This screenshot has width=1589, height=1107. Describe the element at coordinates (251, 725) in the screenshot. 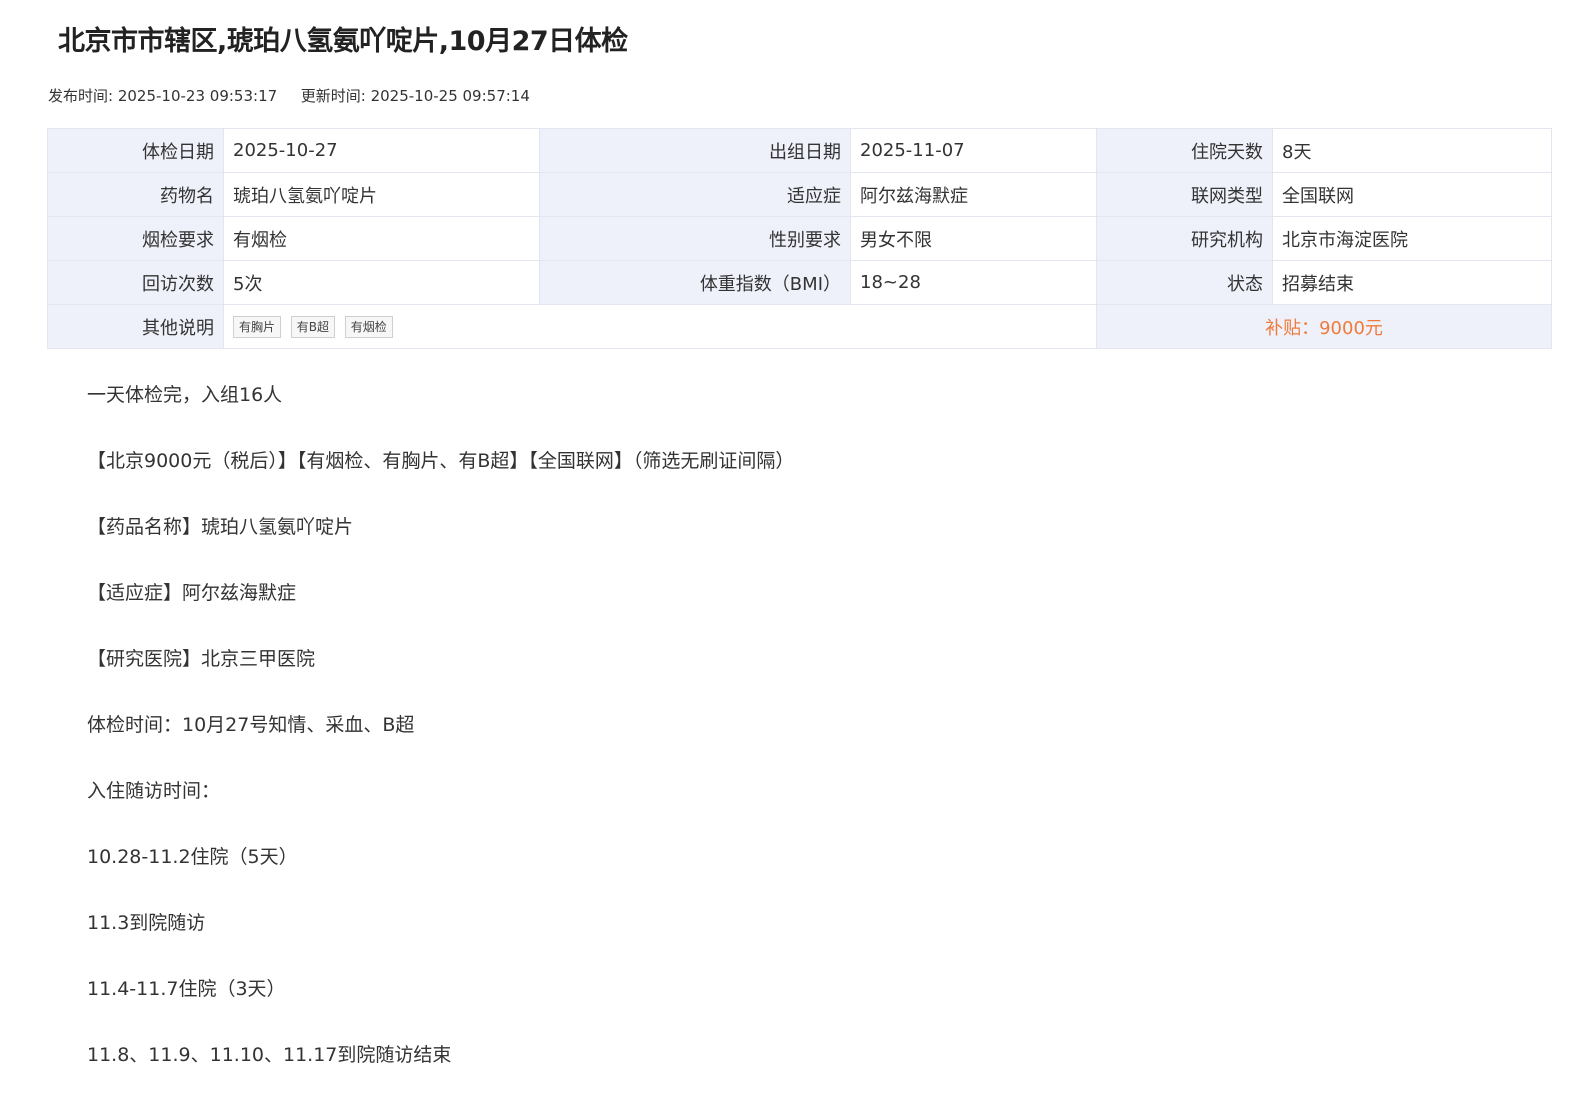

I see `paragraph: 体检时间：10月27号知情、采血、B超` at that location.